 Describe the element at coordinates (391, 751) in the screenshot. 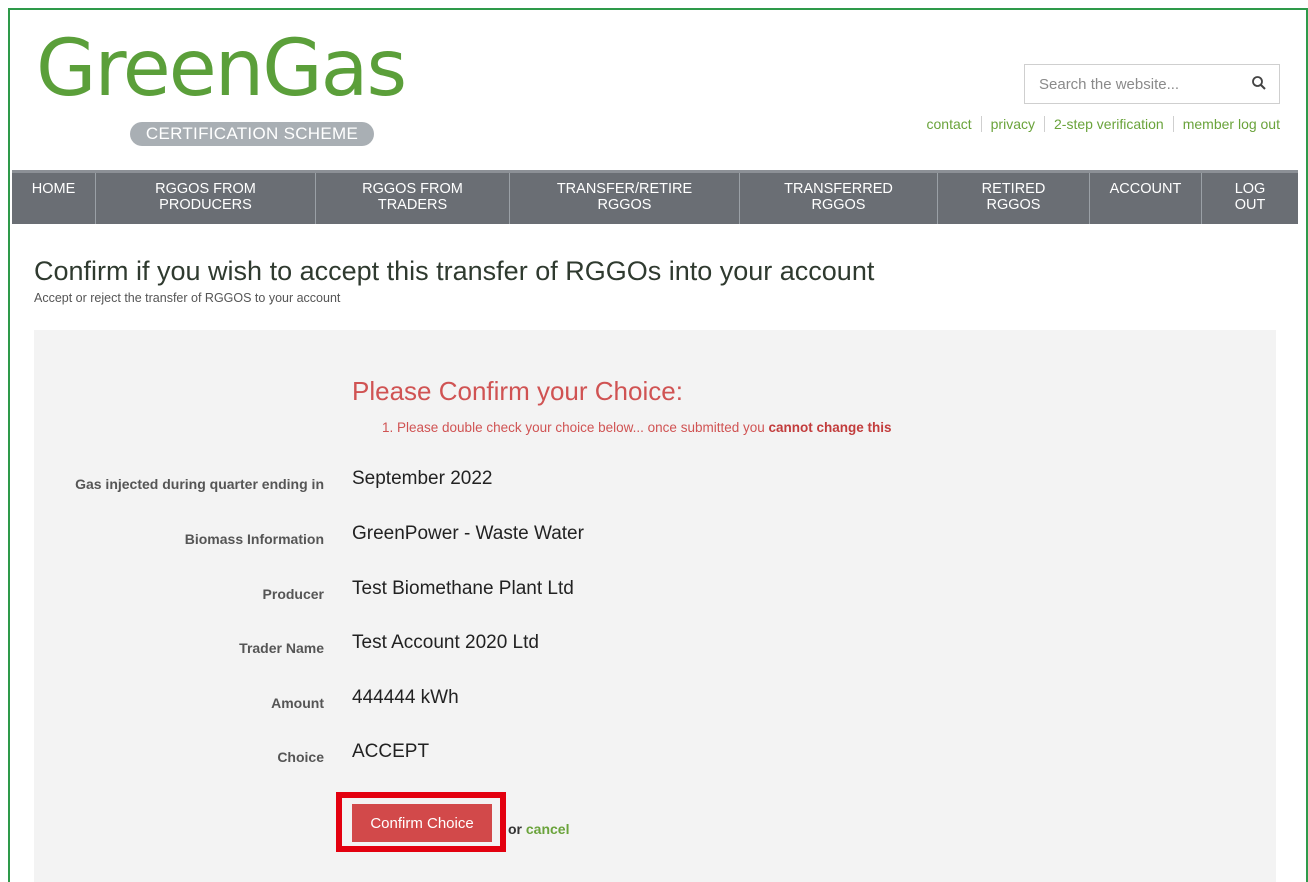

I see `field-value: ACCEPT` at that location.